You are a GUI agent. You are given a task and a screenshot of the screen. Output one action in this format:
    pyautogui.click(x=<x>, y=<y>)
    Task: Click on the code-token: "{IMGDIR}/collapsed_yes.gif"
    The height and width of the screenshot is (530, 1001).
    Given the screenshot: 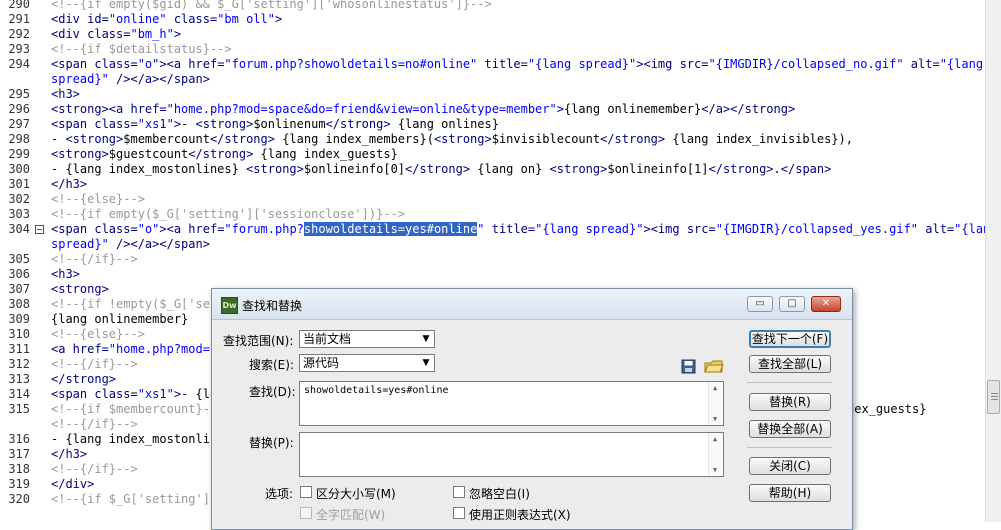 What is the action you would take?
    pyautogui.click(x=817, y=229)
    